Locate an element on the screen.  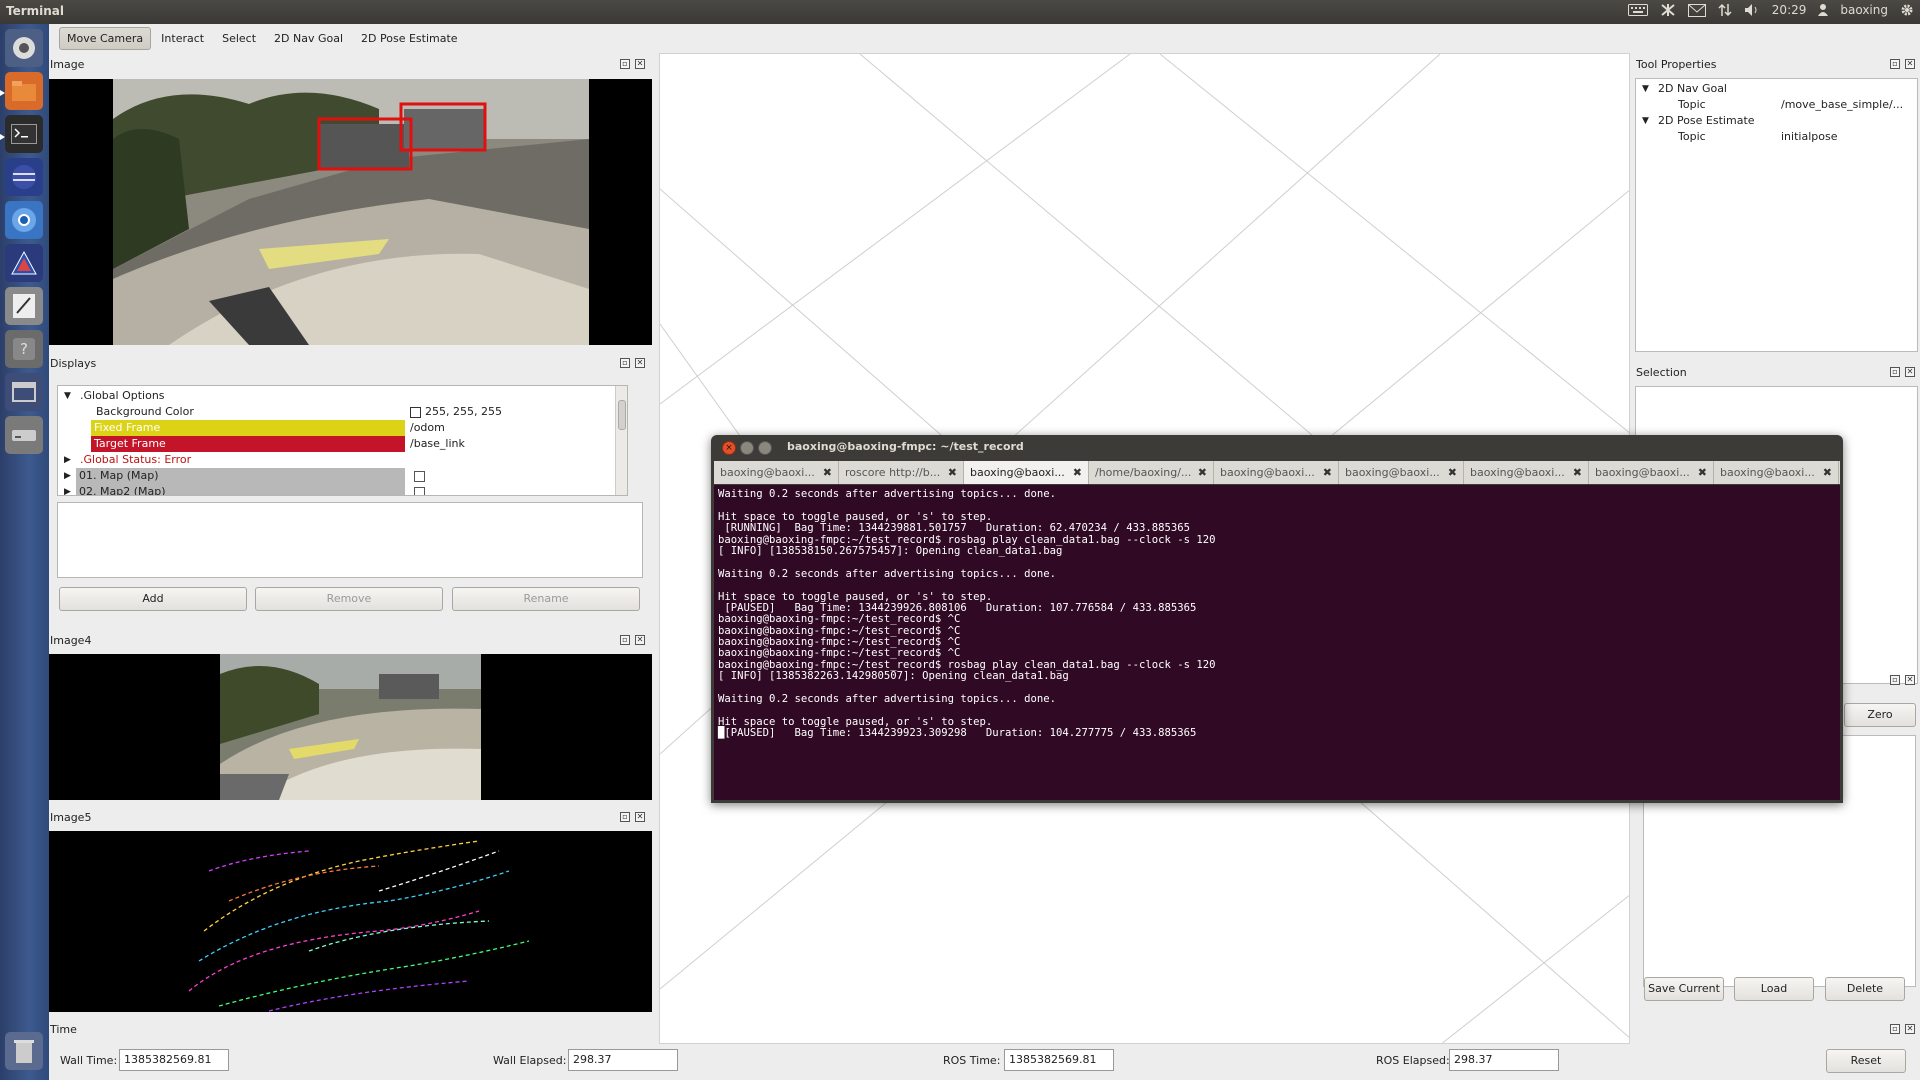
clock: 20:29 is located at coordinates (1789, 10).